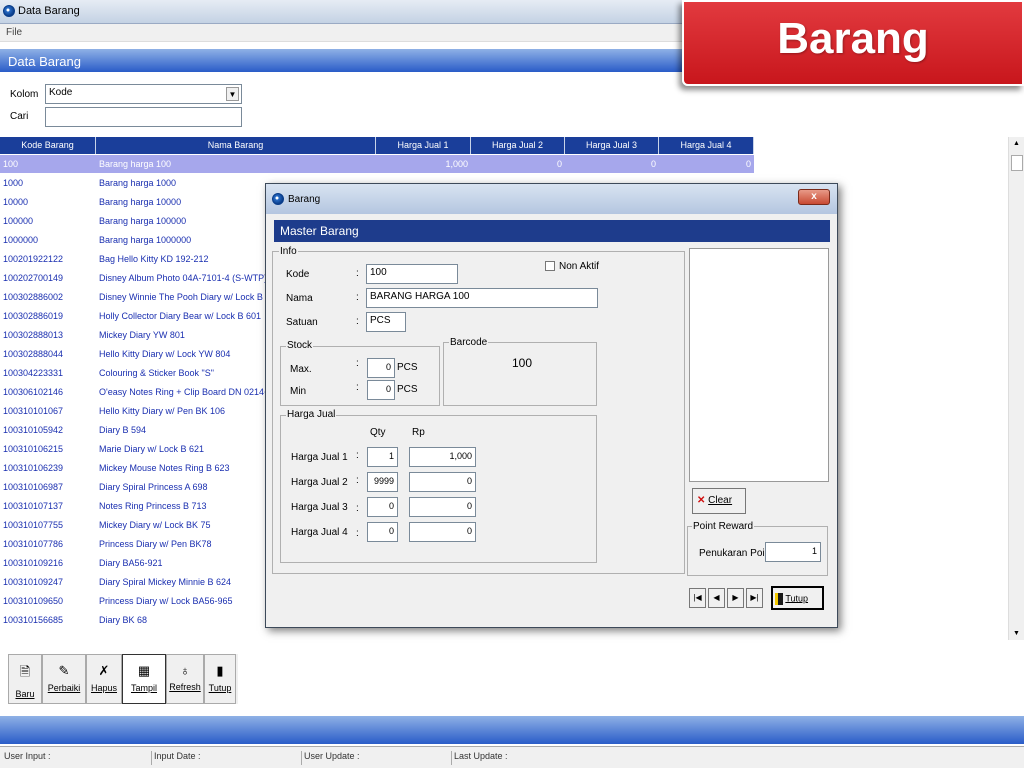 This screenshot has height=768, width=1024. Describe the element at coordinates (378, 432) in the screenshot. I see `qty-header: Qty` at that location.